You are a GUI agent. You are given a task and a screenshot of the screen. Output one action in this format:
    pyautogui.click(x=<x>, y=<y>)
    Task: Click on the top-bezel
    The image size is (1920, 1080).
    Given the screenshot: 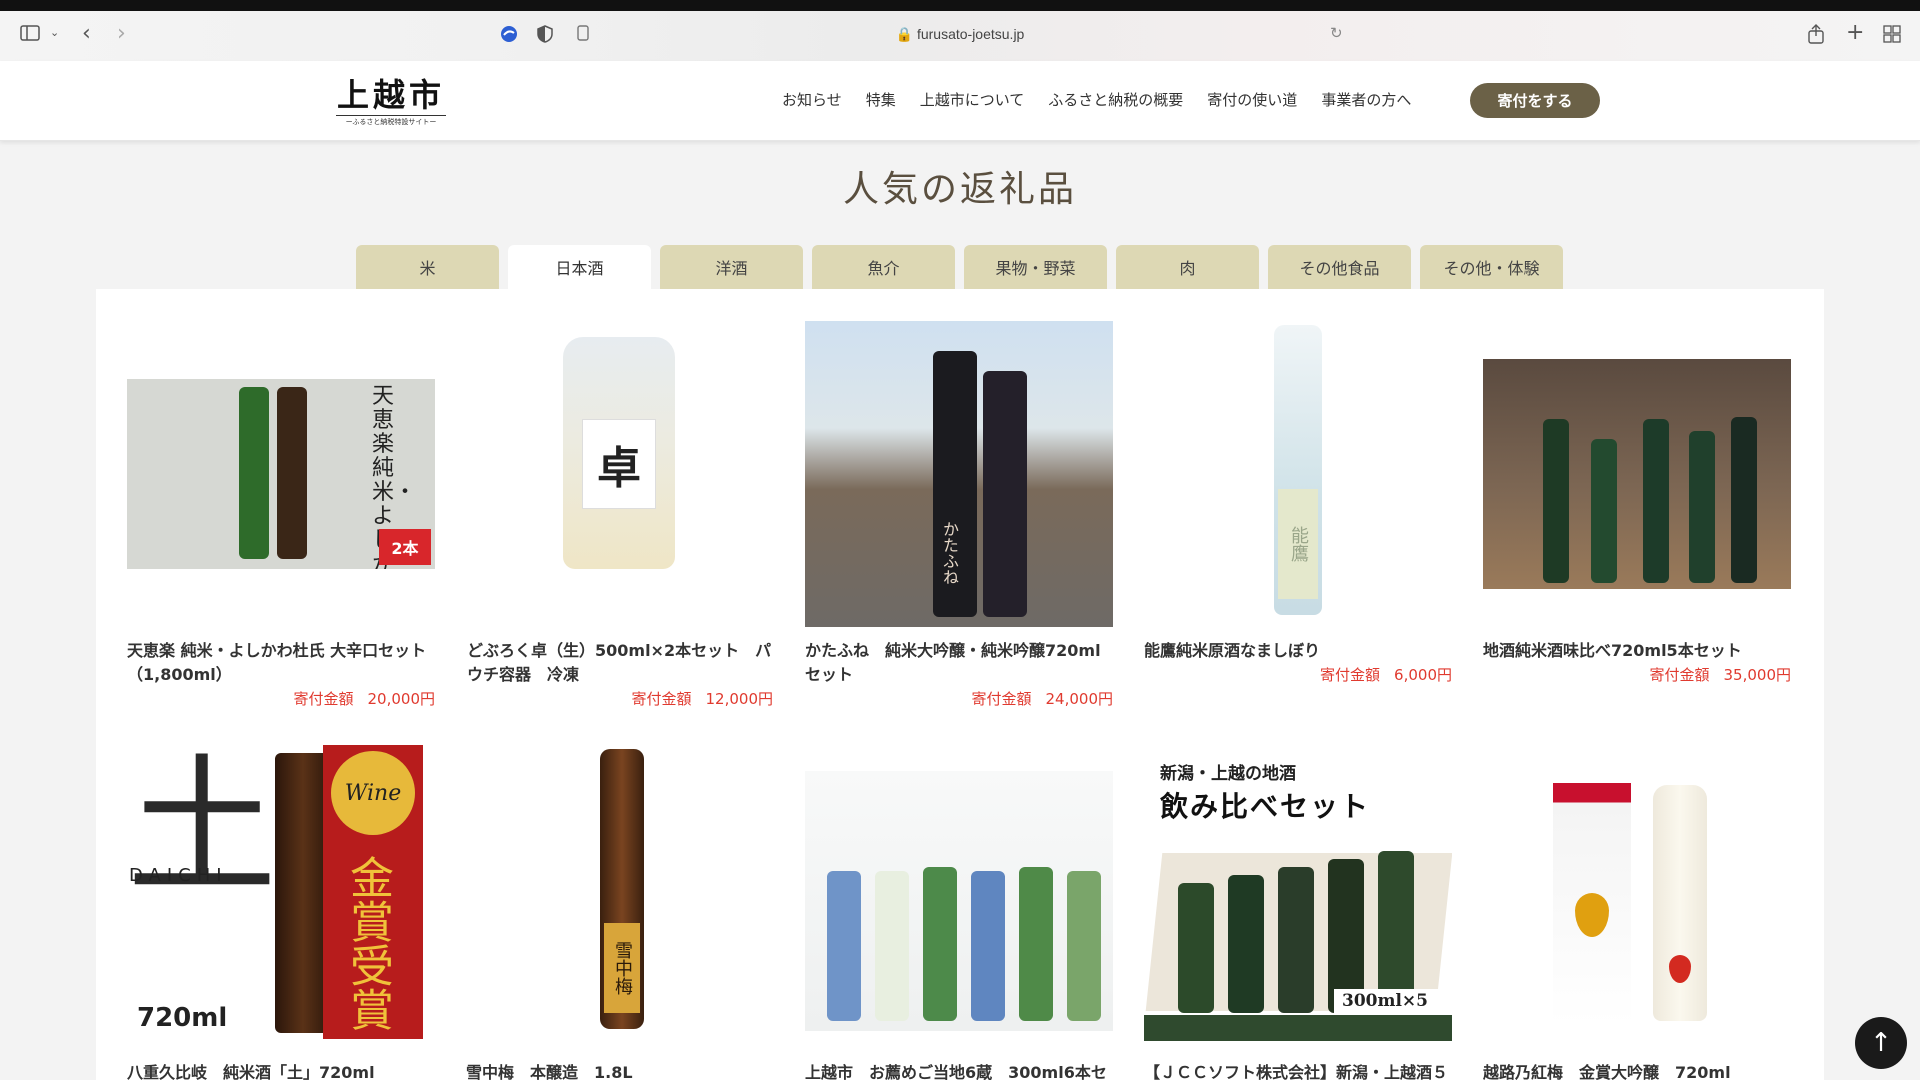 What is the action you would take?
    pyautogui.click(x=960, y=5)
    